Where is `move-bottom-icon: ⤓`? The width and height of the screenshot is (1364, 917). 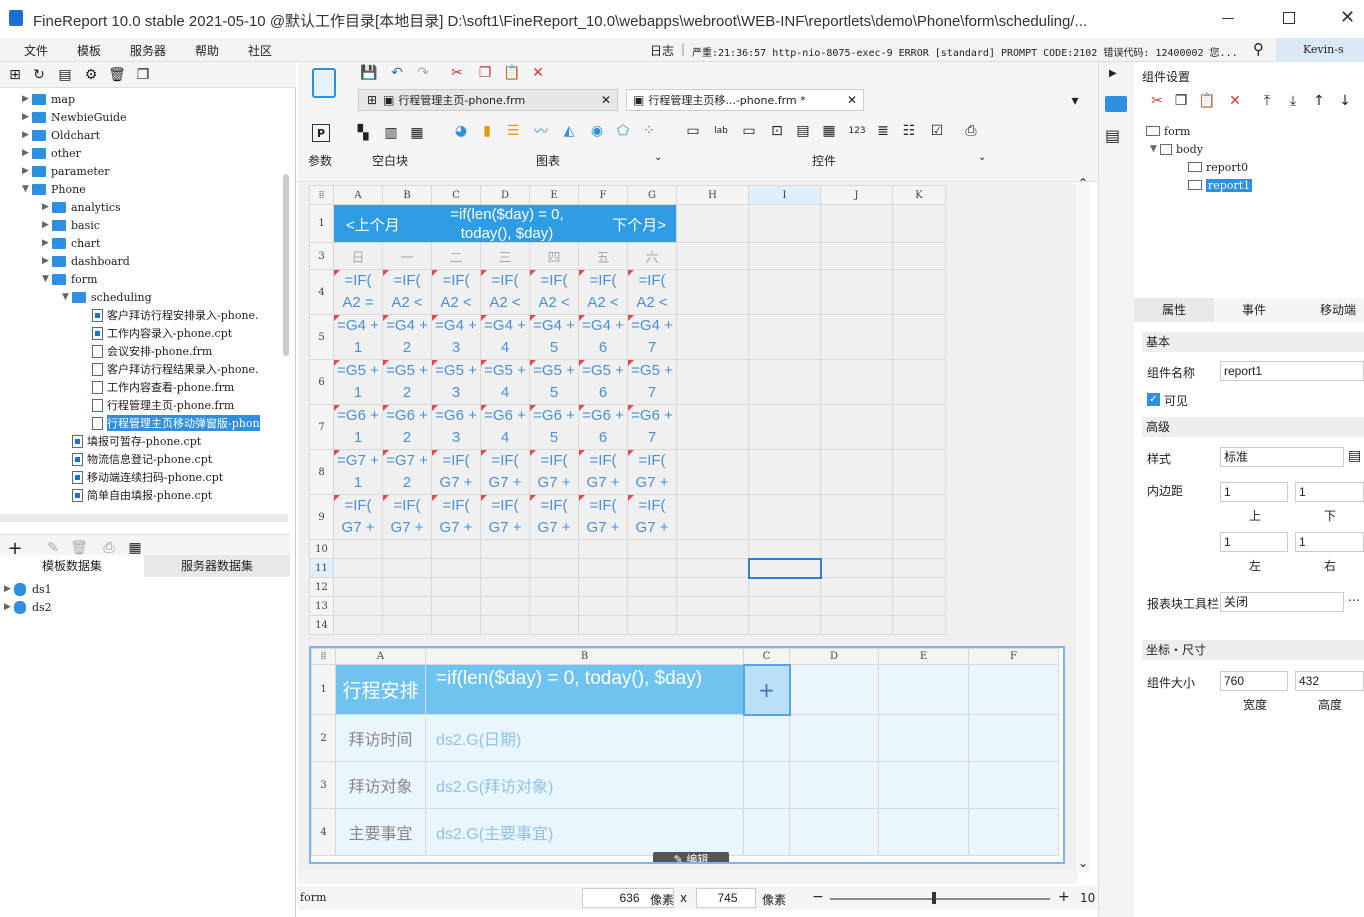
move-bottom-icon: ⤓ is located at coordinates (1293, 101).